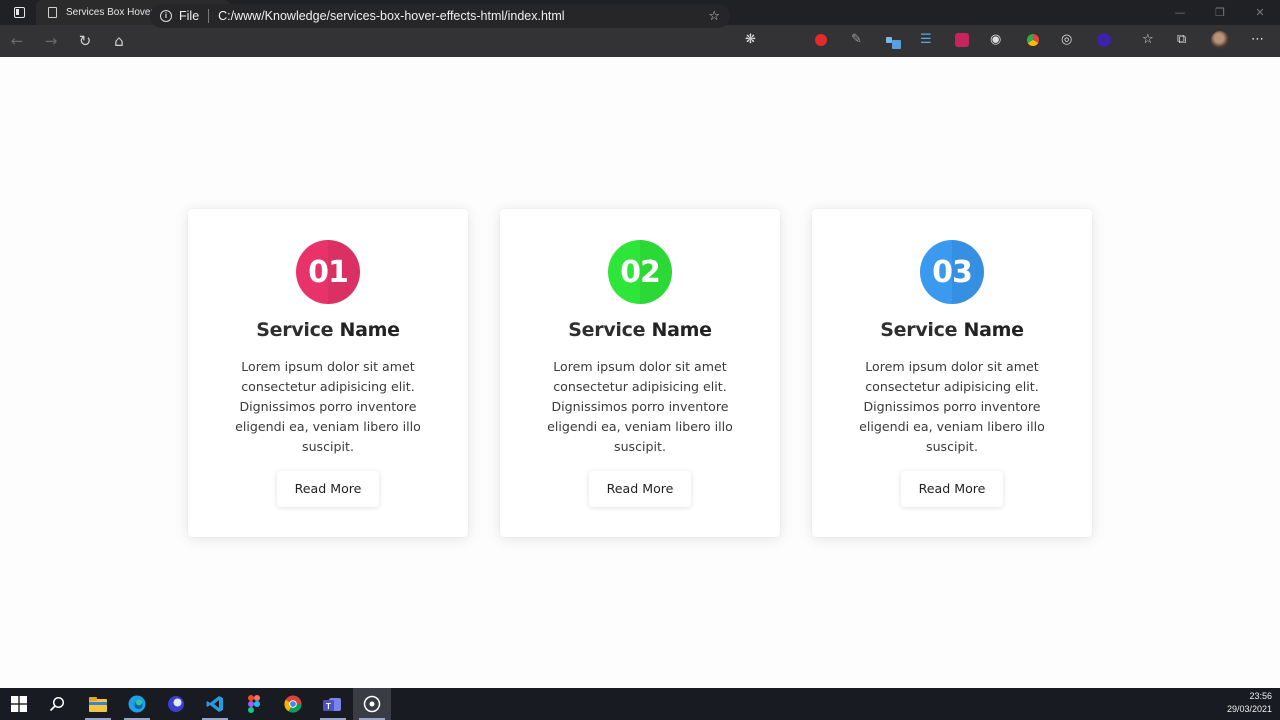 Image resolution: width=1280 pixels, height=720 pixels. Describe the element at coordinates (640, 704) in the screenshot. I see `windows-taskbar: T 23:56 29/03/2021` at that location.